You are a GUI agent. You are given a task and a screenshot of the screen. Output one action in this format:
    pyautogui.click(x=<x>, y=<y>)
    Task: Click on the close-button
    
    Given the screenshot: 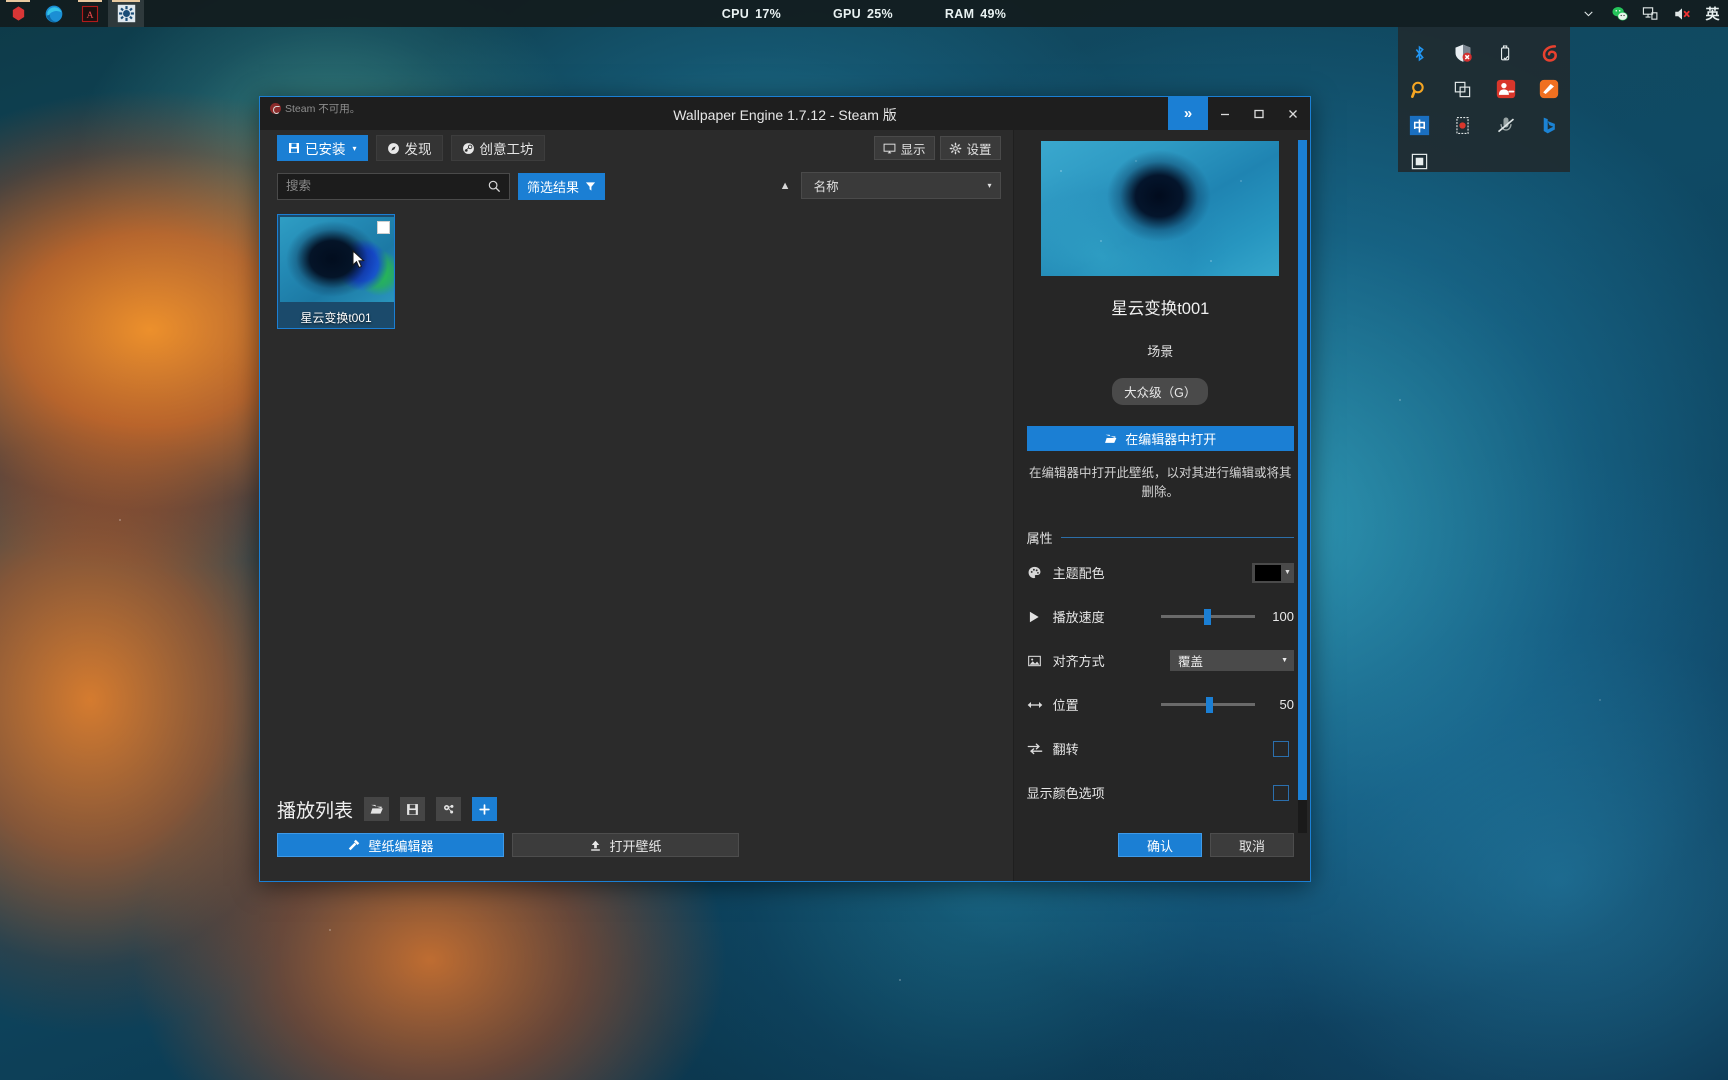 What is the action you would take?
    pyautogui.click(x=1293, y=113)
    